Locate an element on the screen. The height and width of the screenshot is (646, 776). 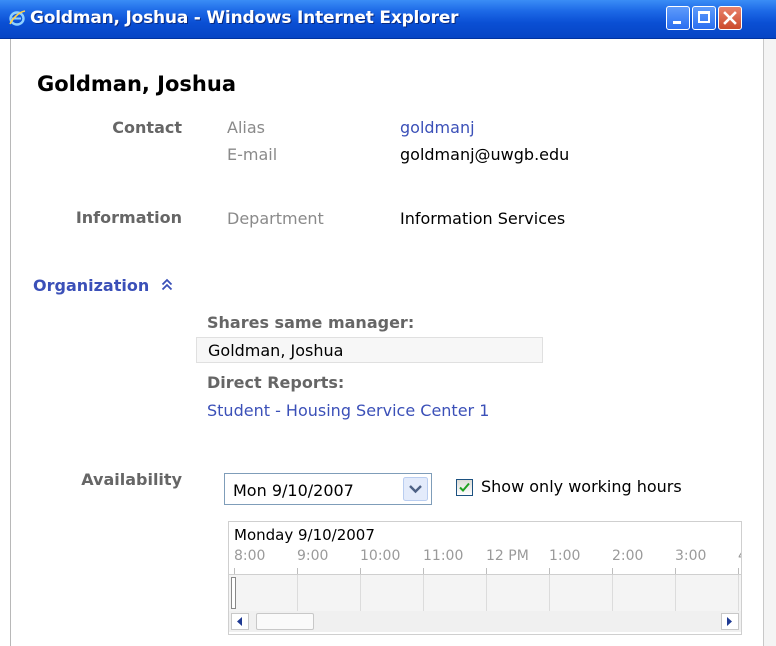
close-icon is located at coordinates (730, 18).